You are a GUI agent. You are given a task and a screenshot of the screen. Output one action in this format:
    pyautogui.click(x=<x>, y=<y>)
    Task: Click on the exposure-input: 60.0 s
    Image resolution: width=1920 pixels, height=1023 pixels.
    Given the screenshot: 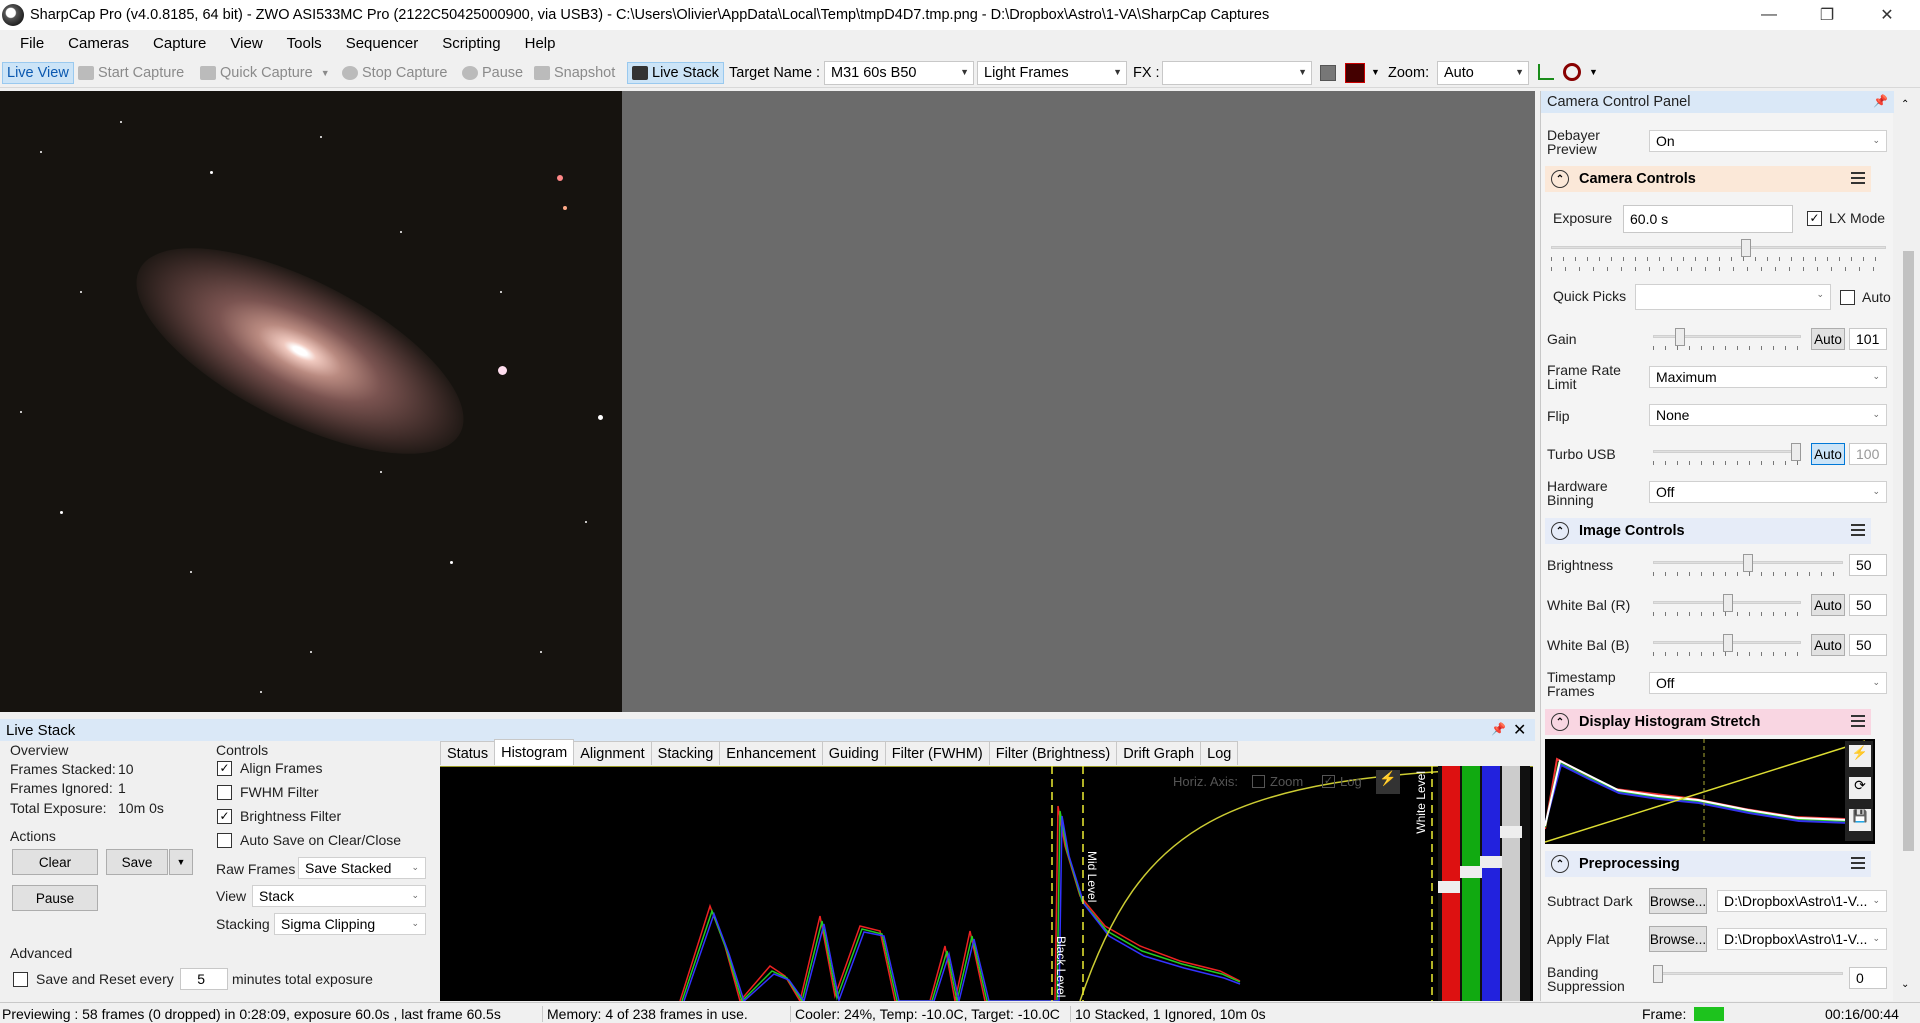 What is the action you would take?
    pyautogui.click(x=1708, y=219)
    